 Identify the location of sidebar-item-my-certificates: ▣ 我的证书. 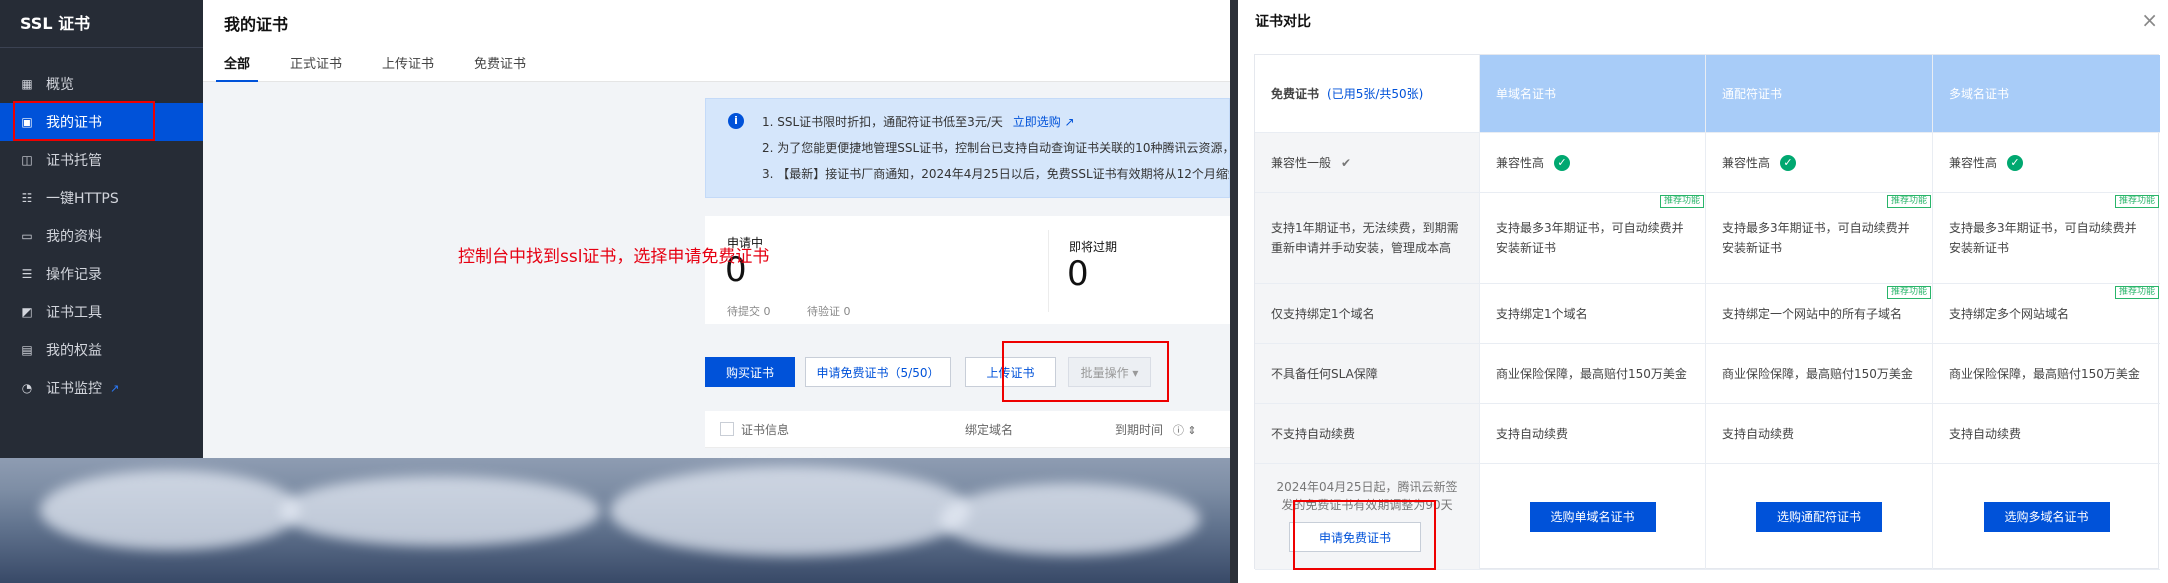
(101, 122).